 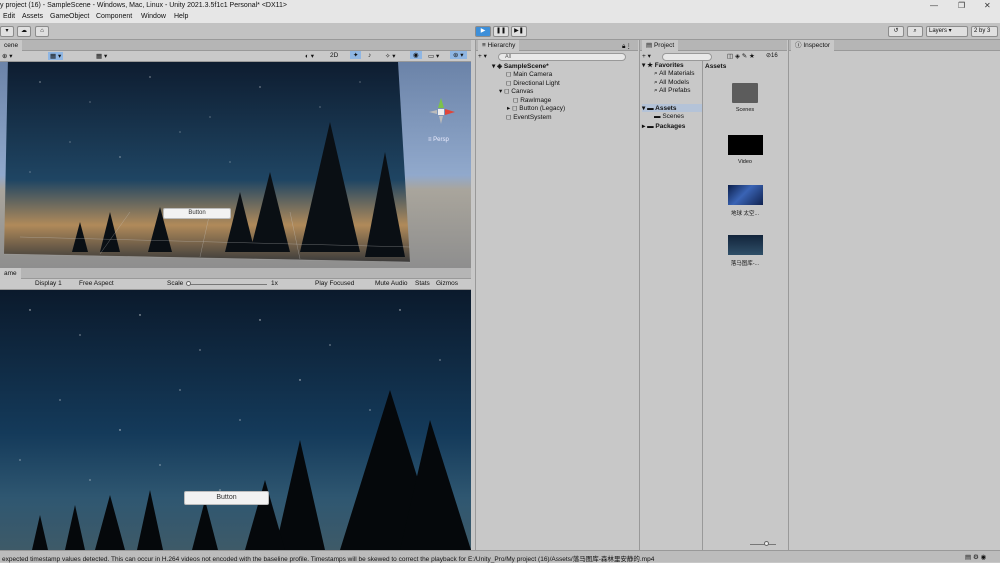 What do you see at coordinates (520, 66) in the screenshot?
I see `hierarchy-item-scene: ▾ ◈ SampleScene*` at bounding box center [520, 66].